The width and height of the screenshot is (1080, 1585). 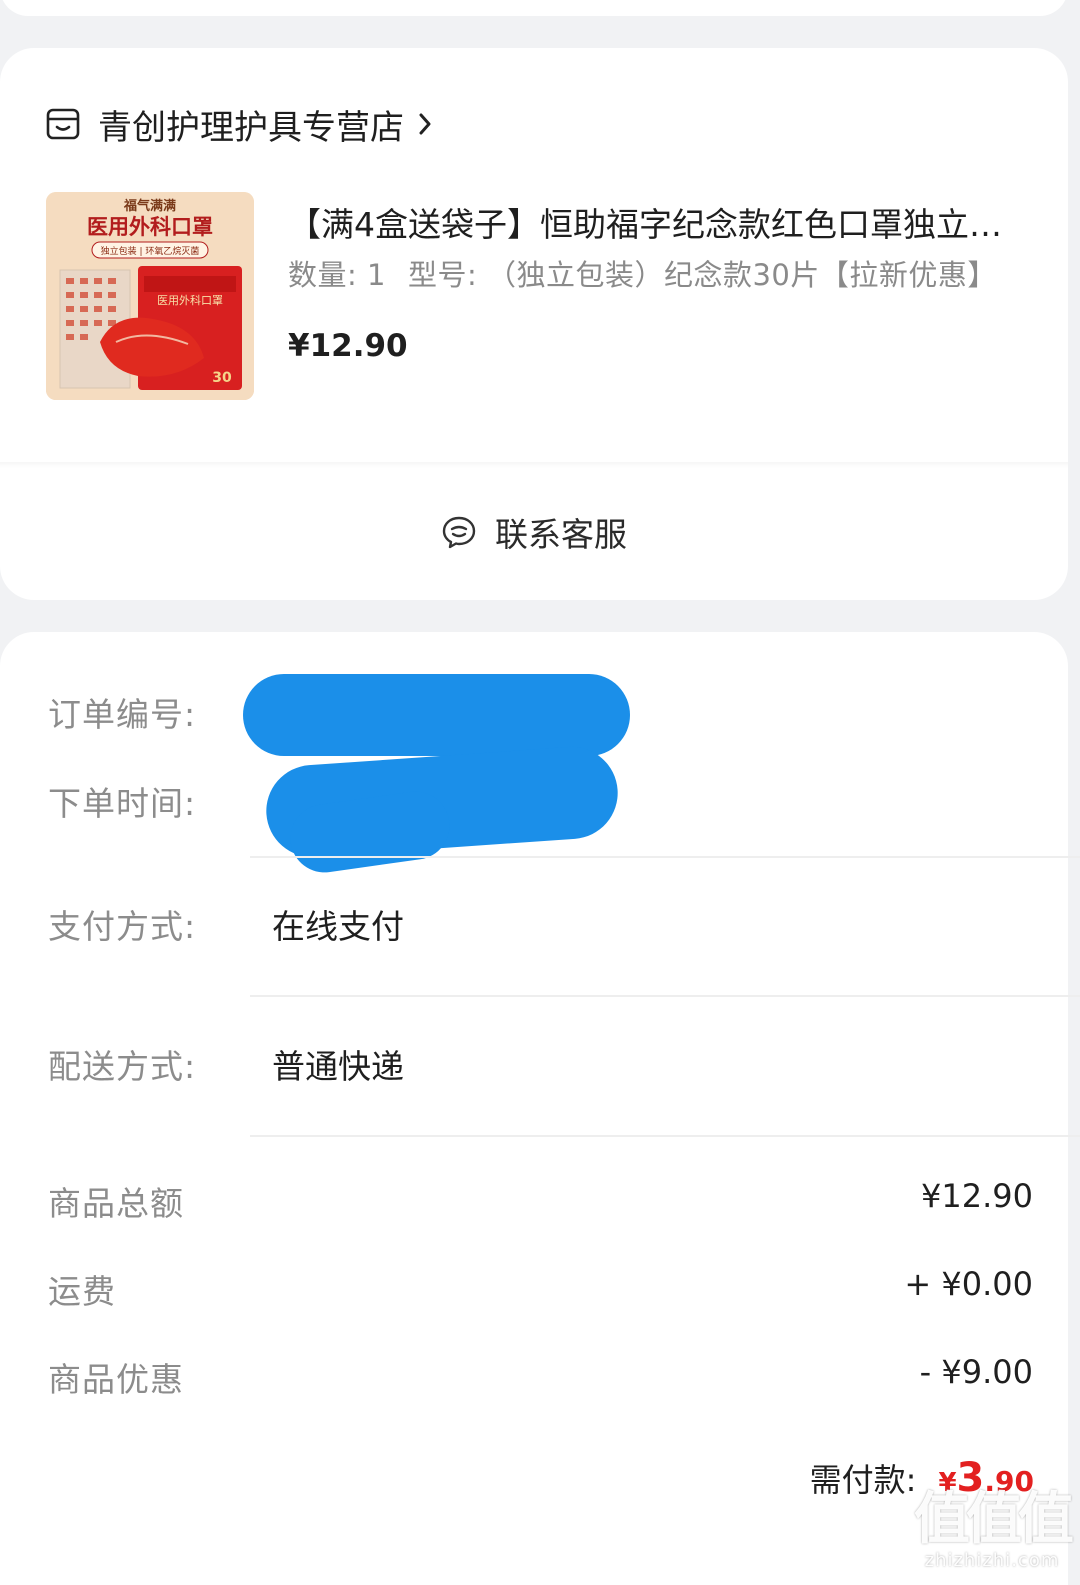 I want to click on product-spec: 数量: 1 型号: （独立包装）纪念款30片【拉新优惠】, so click(x=642, y=273).